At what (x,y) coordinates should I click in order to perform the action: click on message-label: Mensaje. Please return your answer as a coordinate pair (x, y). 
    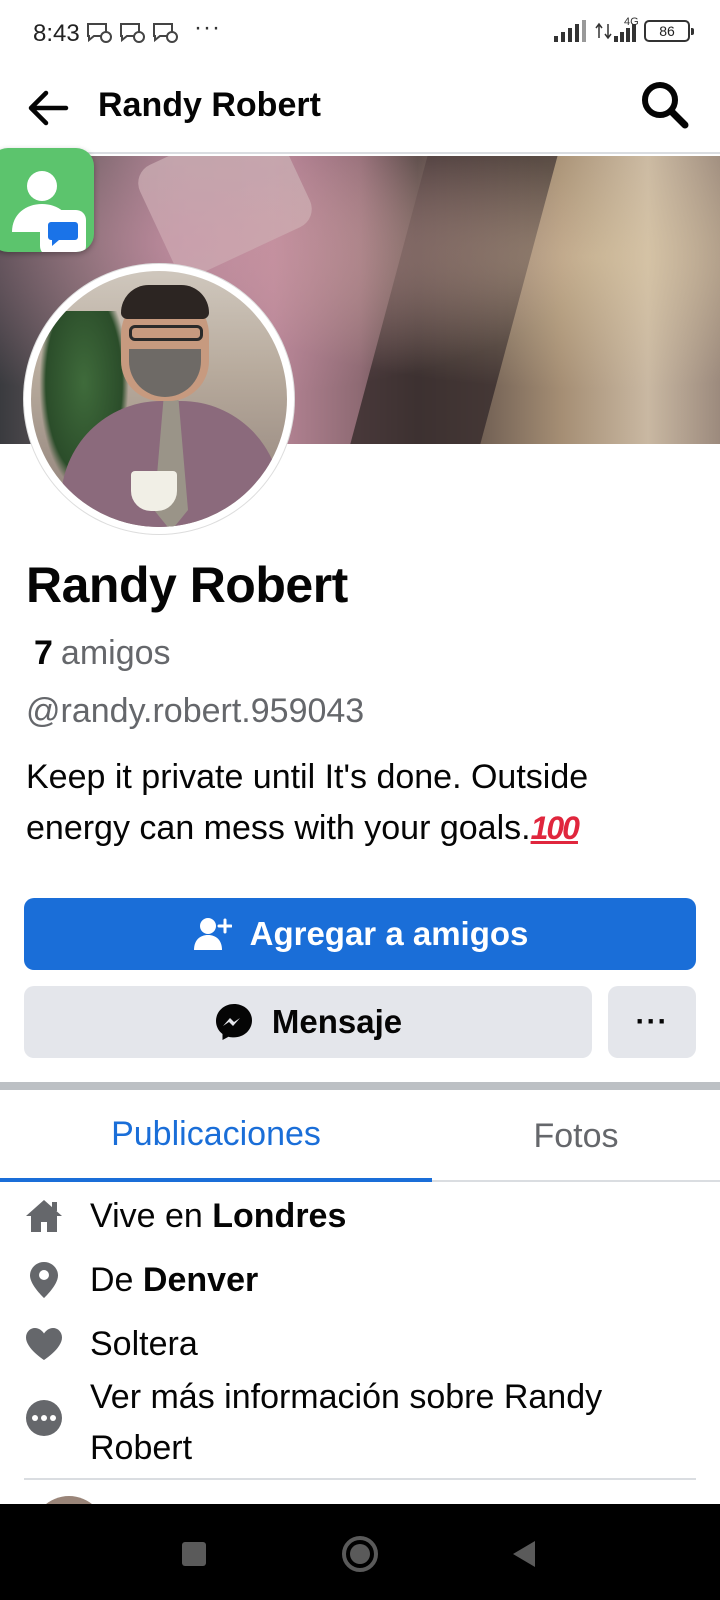
    Looking at the image, I should click on (337, 1021).